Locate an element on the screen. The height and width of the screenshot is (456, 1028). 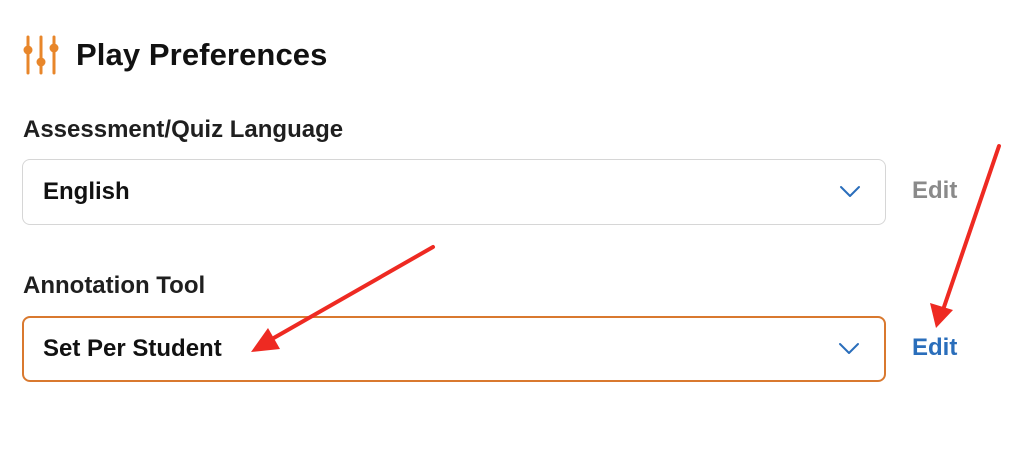
section-header: Play Preferences is located at coordinates (175, 55).